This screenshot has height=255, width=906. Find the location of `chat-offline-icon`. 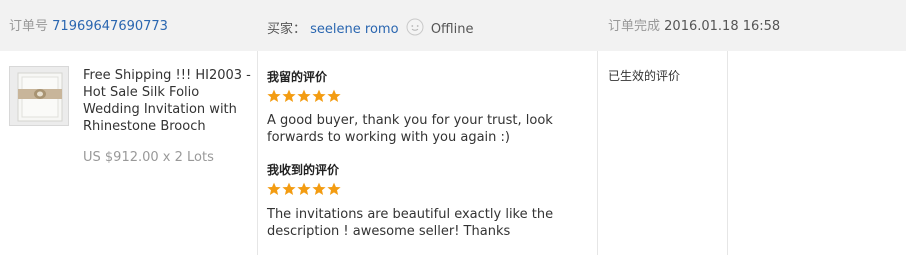

chat-offline-icon is located at coordinates (415, 29).